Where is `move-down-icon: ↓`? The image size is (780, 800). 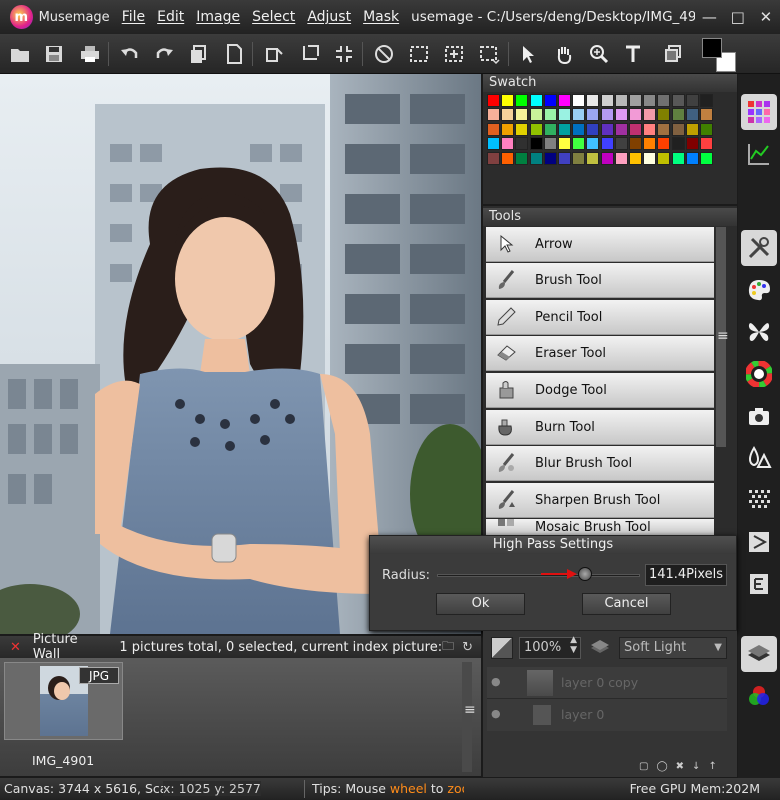
move-down-icon: ↓ is located at coordinates (696, 768).